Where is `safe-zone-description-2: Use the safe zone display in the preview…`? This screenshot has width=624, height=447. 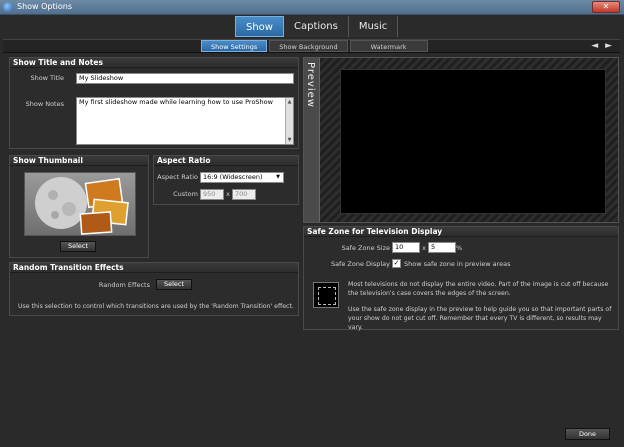
safe-zone-description-2: Use the safe zone display in the preview… is located at coordinates (480, 318).